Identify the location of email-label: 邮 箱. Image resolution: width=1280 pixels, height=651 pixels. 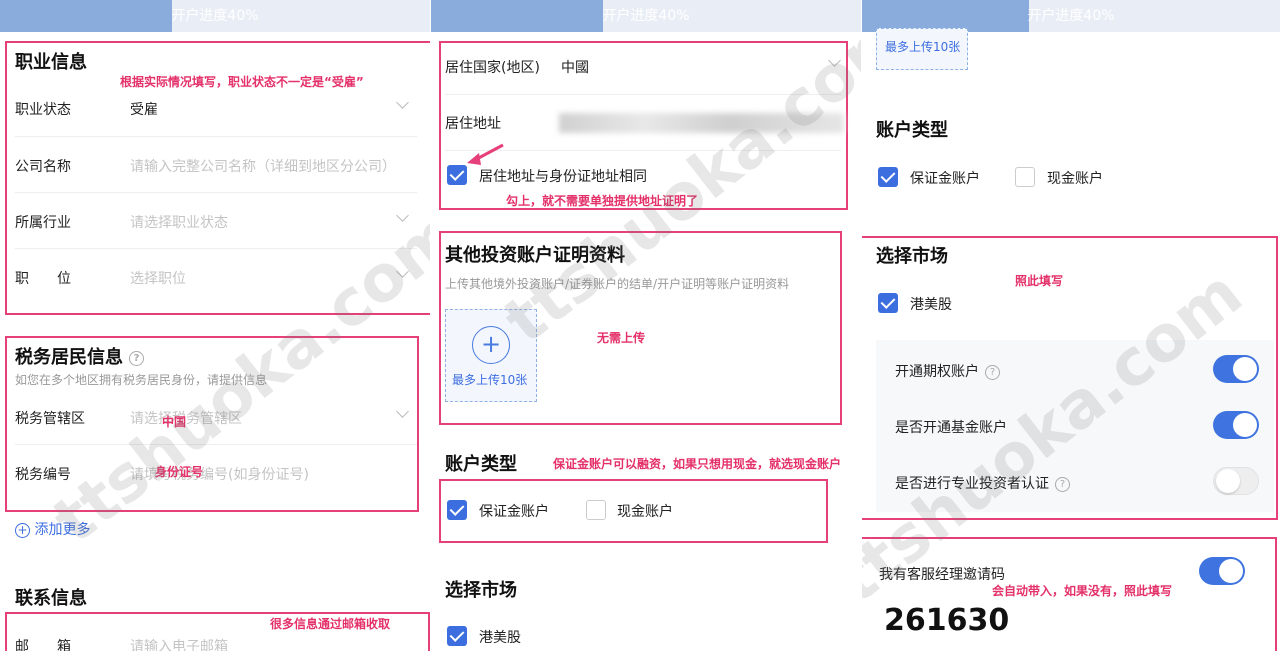
(43, 645).